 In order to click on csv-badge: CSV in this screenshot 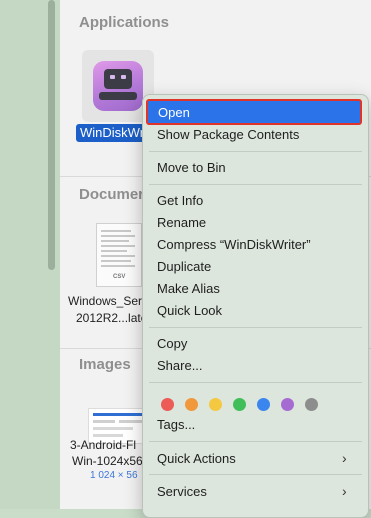, I will do `click(119, 277)`.